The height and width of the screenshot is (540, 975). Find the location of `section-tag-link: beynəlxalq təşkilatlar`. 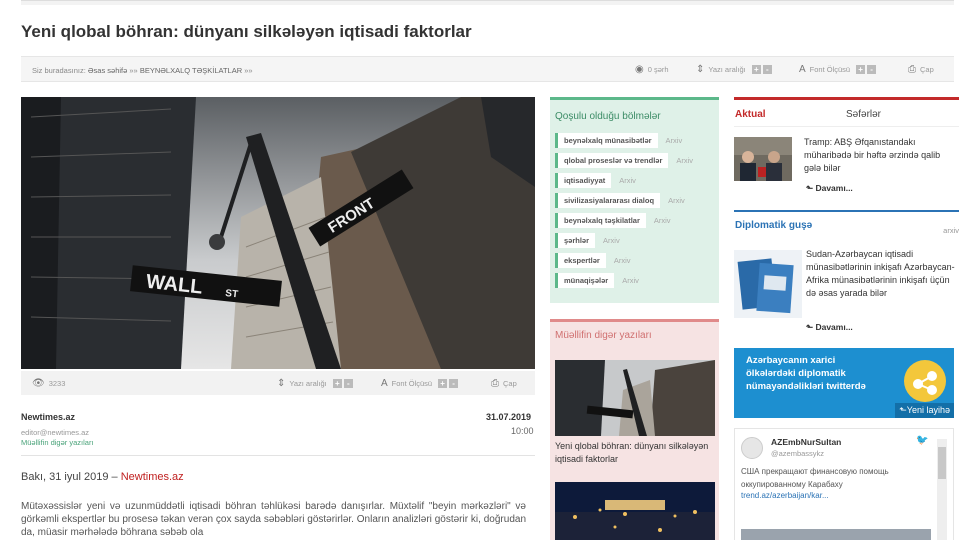

section-tag-link: beynəlxalq təşkilatlar is located at coordinates (600, 220).